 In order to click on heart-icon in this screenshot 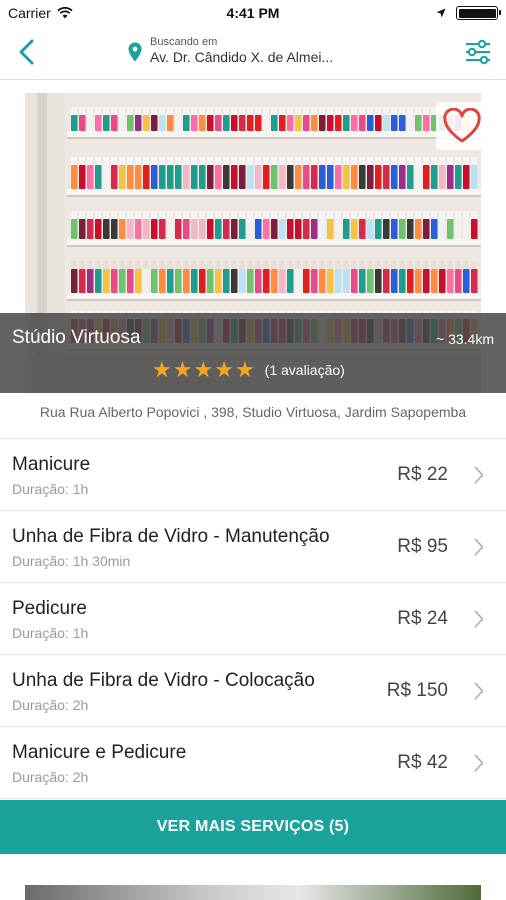, I will do `click(462, 125)`.